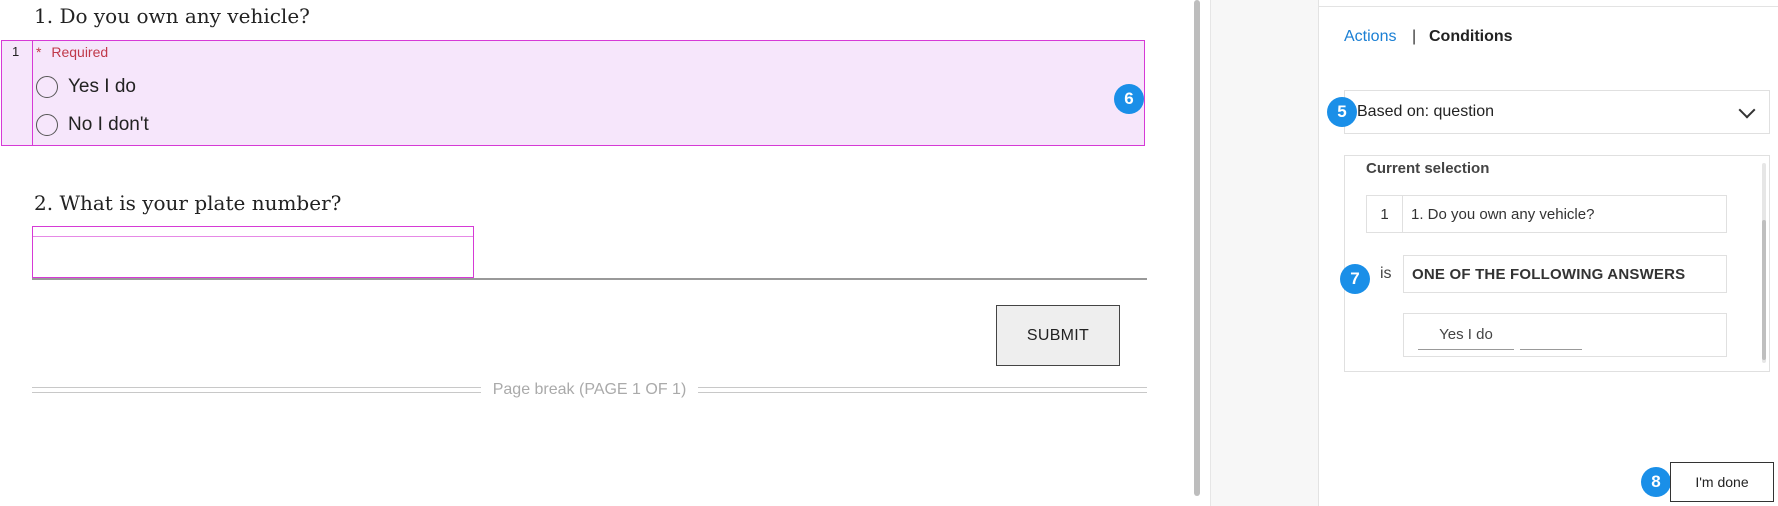  I want to click on operator-select: ONE OF THE FOLLOWING ANSWERS, so click(1565, 274).